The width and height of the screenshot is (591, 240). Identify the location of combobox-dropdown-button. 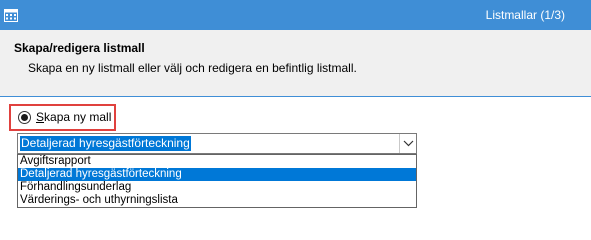
(407, 143).